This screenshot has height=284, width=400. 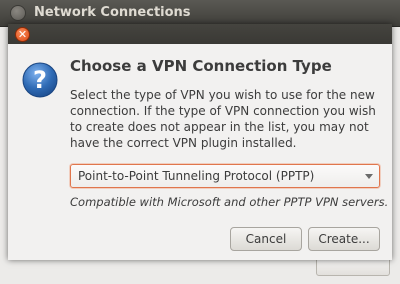 I want to click on vpn-type-selected-value: Point-to-Point Tunneling Protocol (PPTP), so click(x=196, y=176).